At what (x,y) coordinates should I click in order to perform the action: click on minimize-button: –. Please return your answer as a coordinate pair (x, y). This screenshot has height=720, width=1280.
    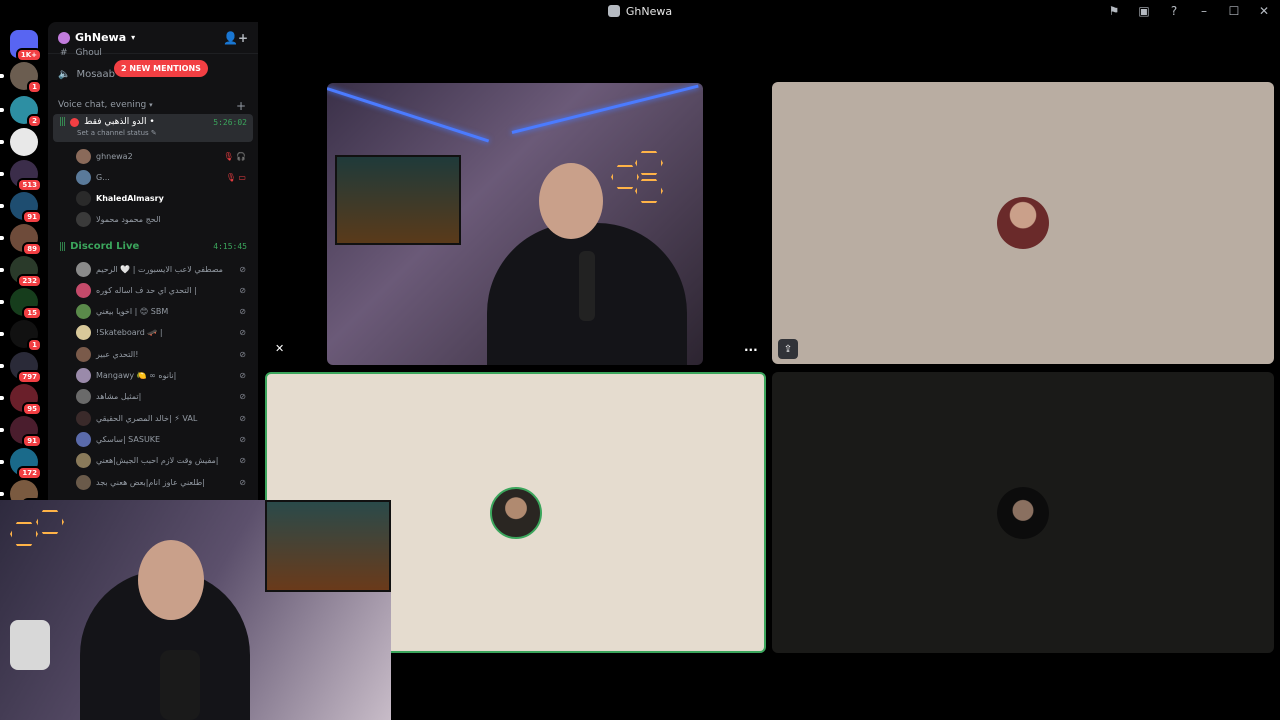
    Looking at the image, I should click on (1204, 11).